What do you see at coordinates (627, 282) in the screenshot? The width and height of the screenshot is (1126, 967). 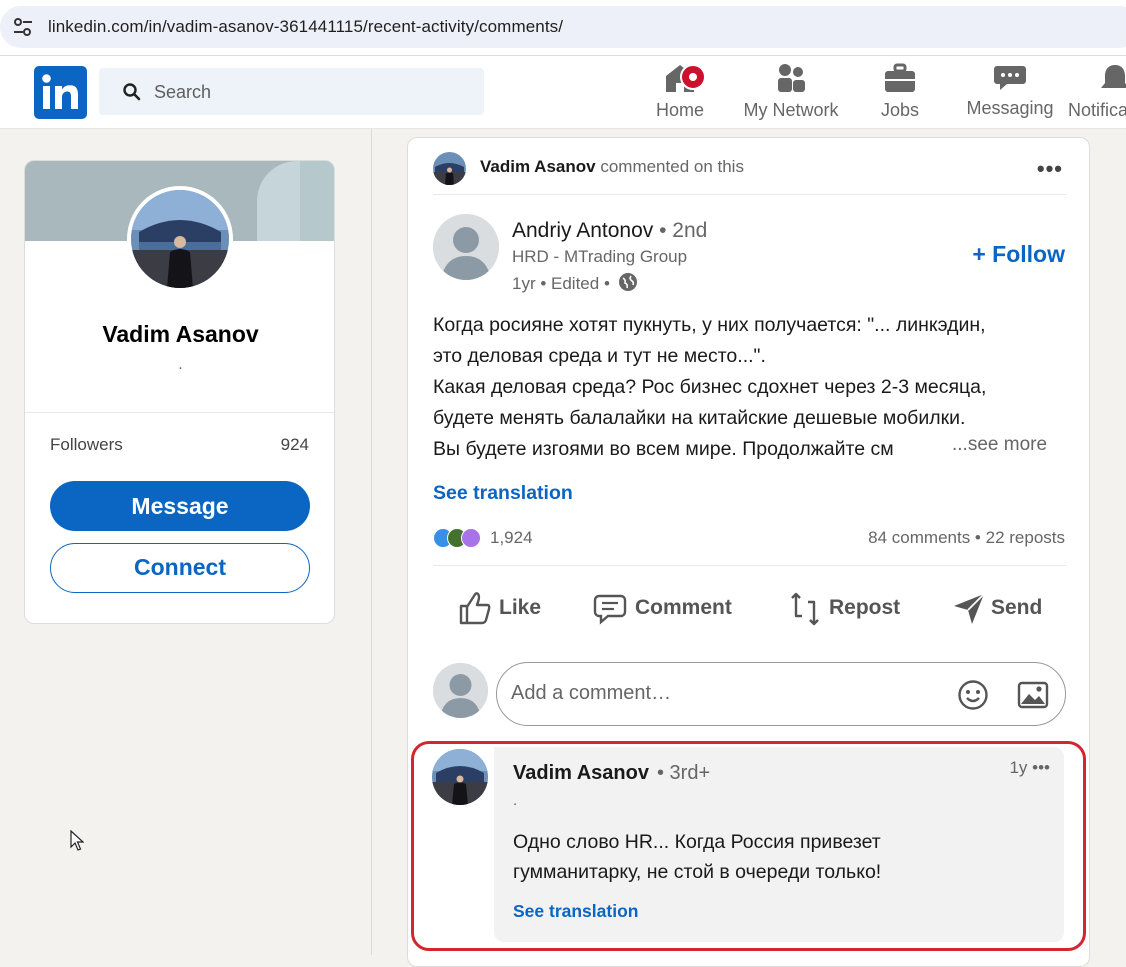 I see `globe-icon` at bounding box center [627, 282].